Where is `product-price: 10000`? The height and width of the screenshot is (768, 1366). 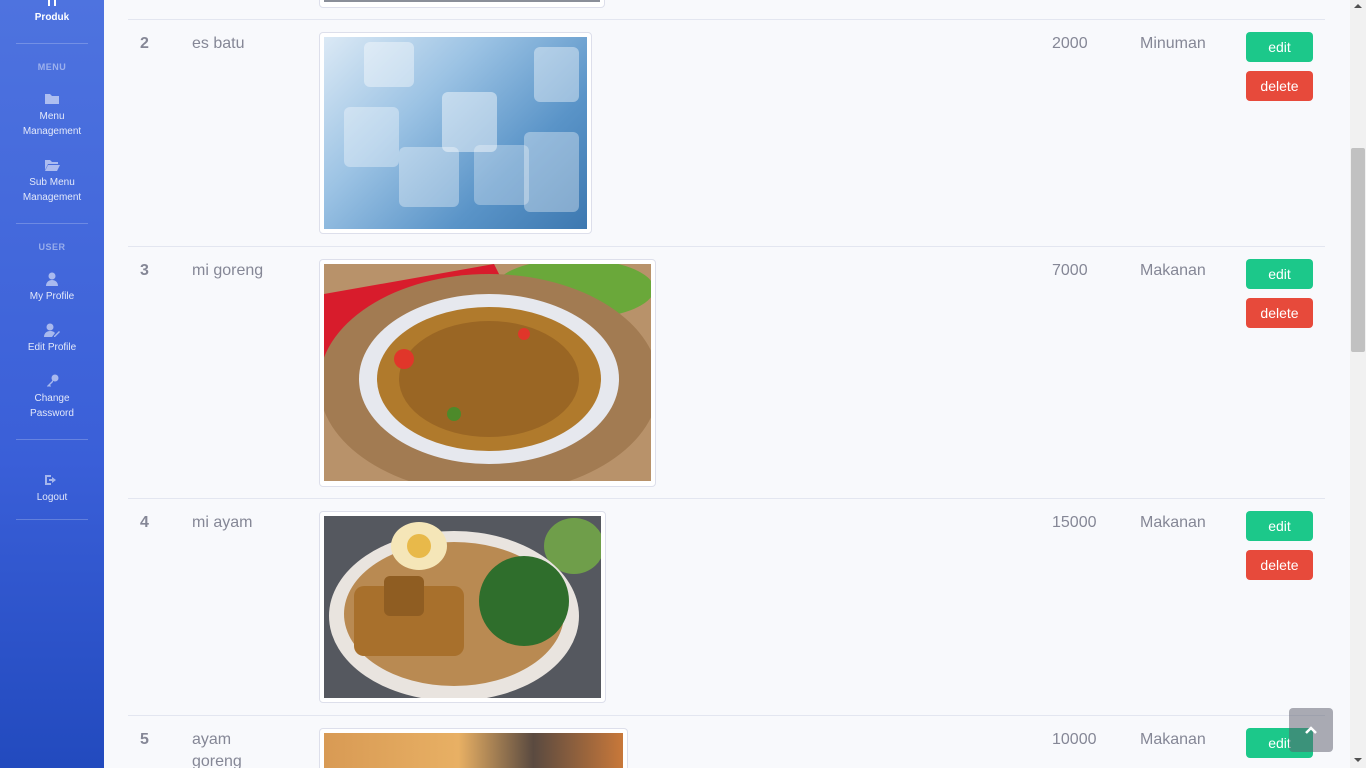
product-price: 10000 is located at coordinates (1074, 739).